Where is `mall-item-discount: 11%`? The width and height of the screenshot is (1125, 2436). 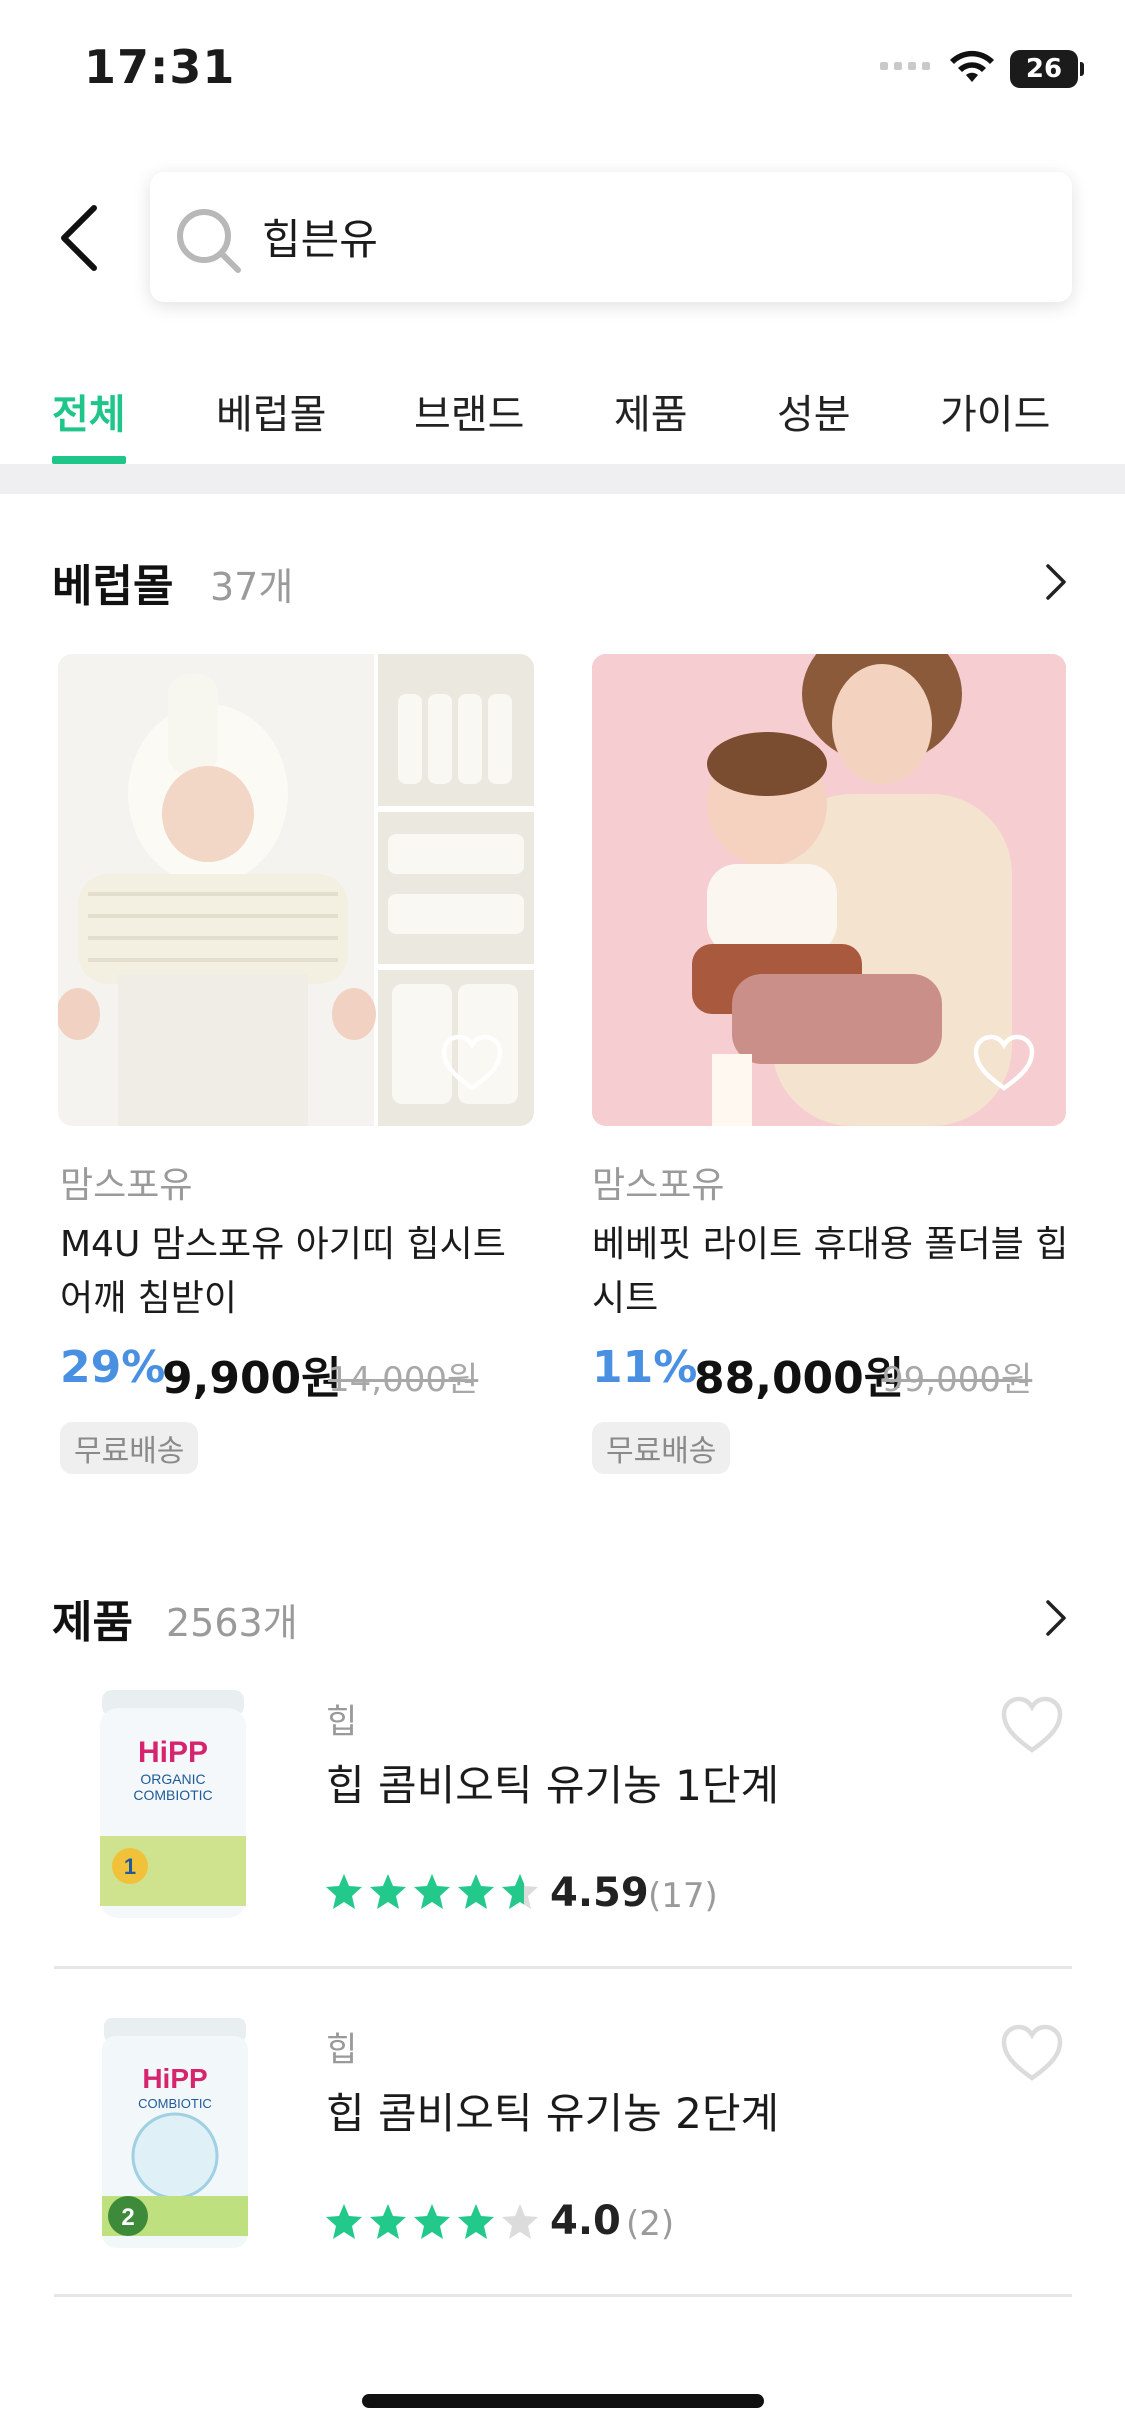 mall-item-discount: 11% is located at coordinates (645, 1367).